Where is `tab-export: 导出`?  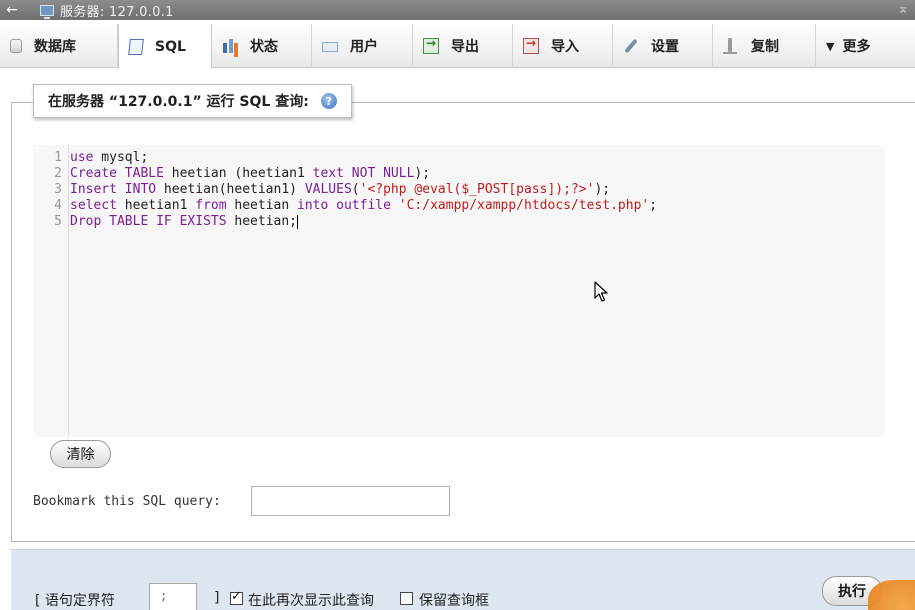
tab-export: 导出 is located at coordinates (463, 46).